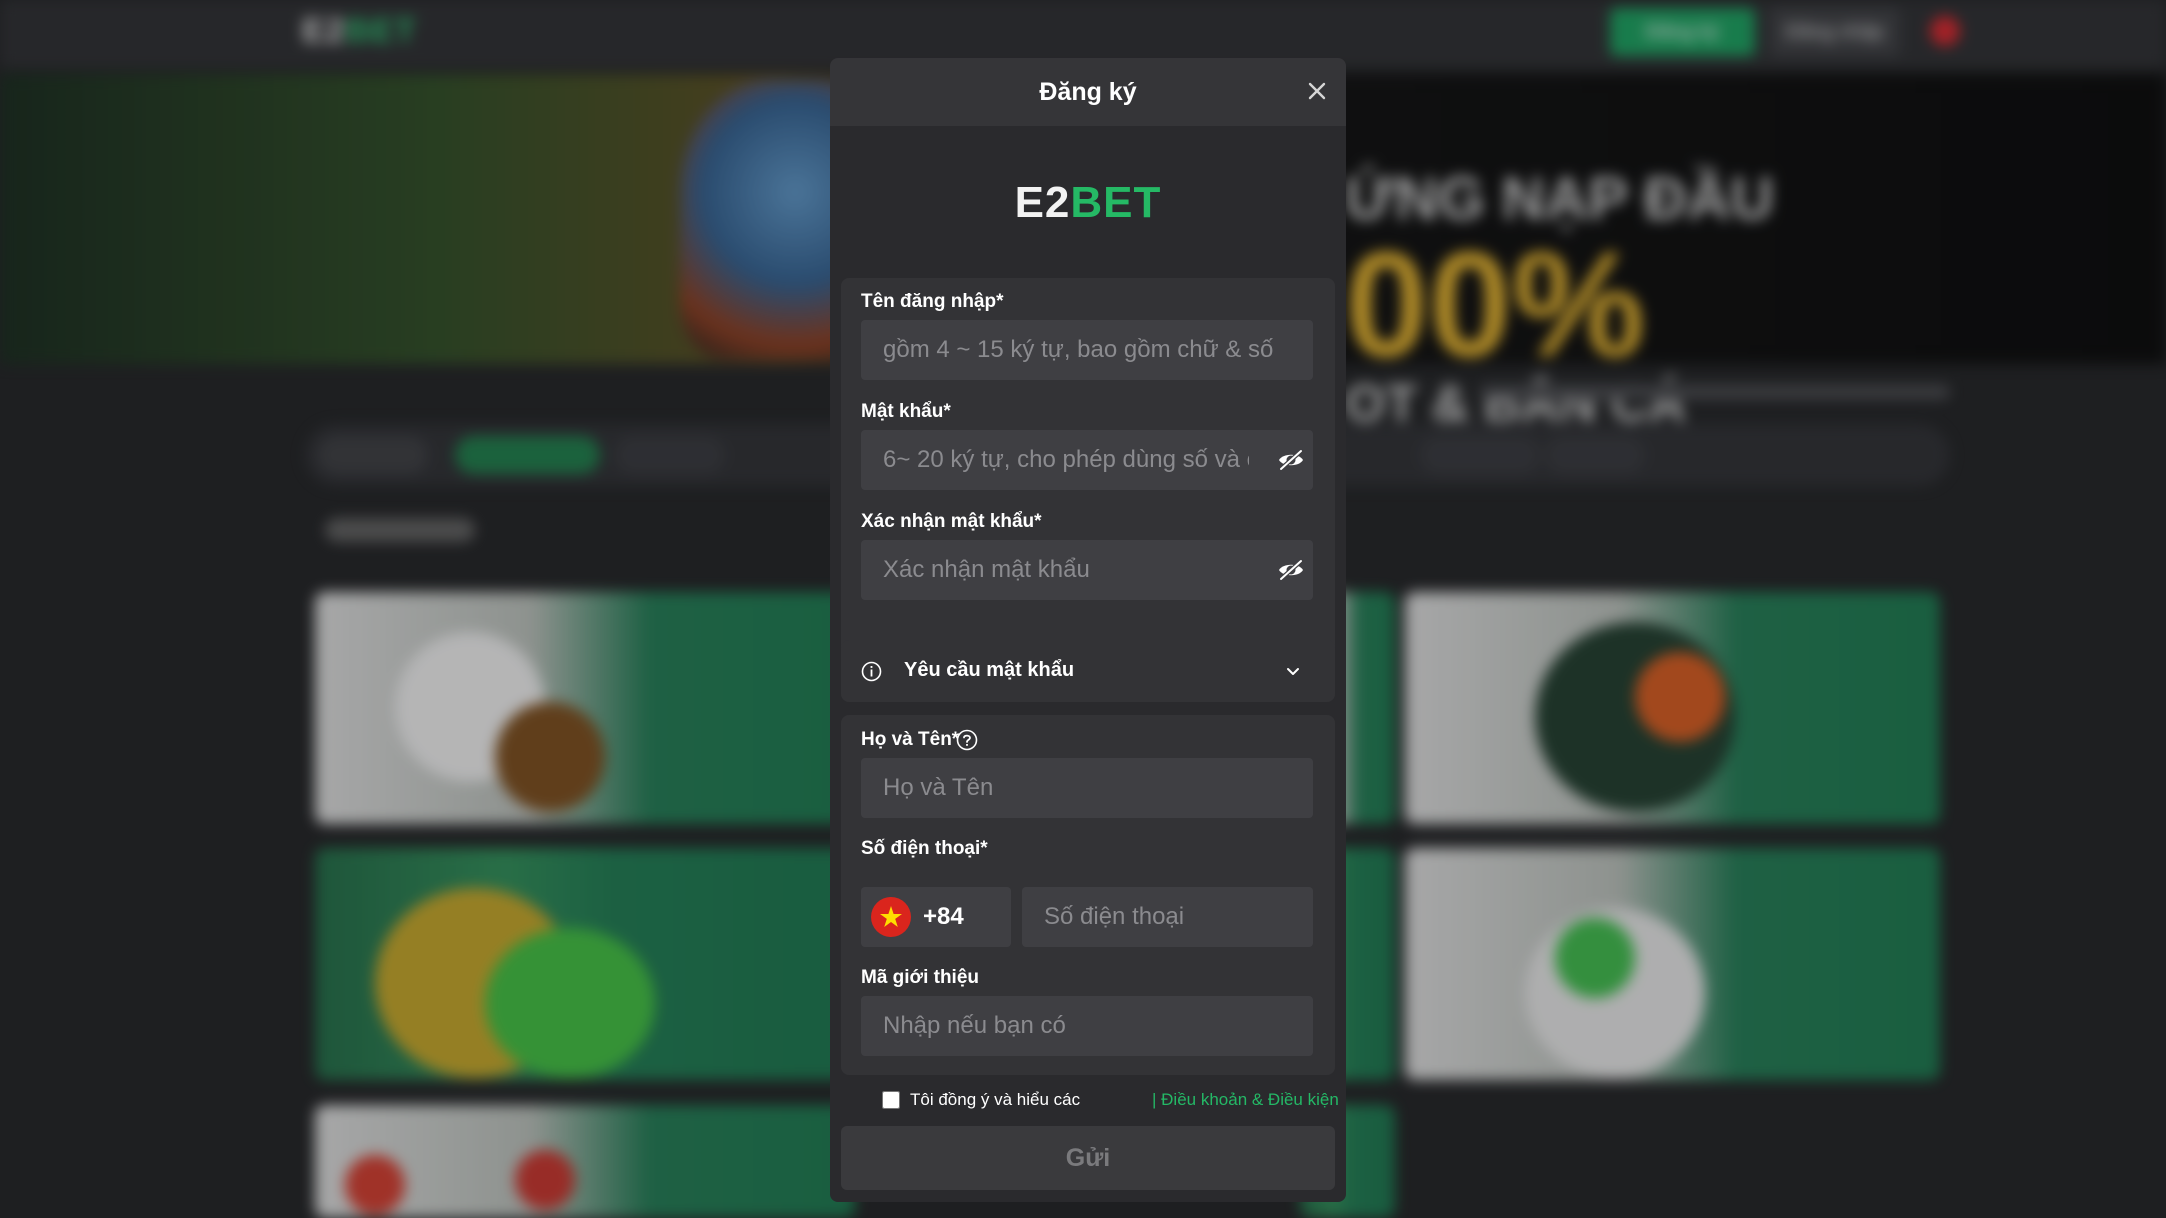  I want to click on language-flag-icon, so click(1945, 31).